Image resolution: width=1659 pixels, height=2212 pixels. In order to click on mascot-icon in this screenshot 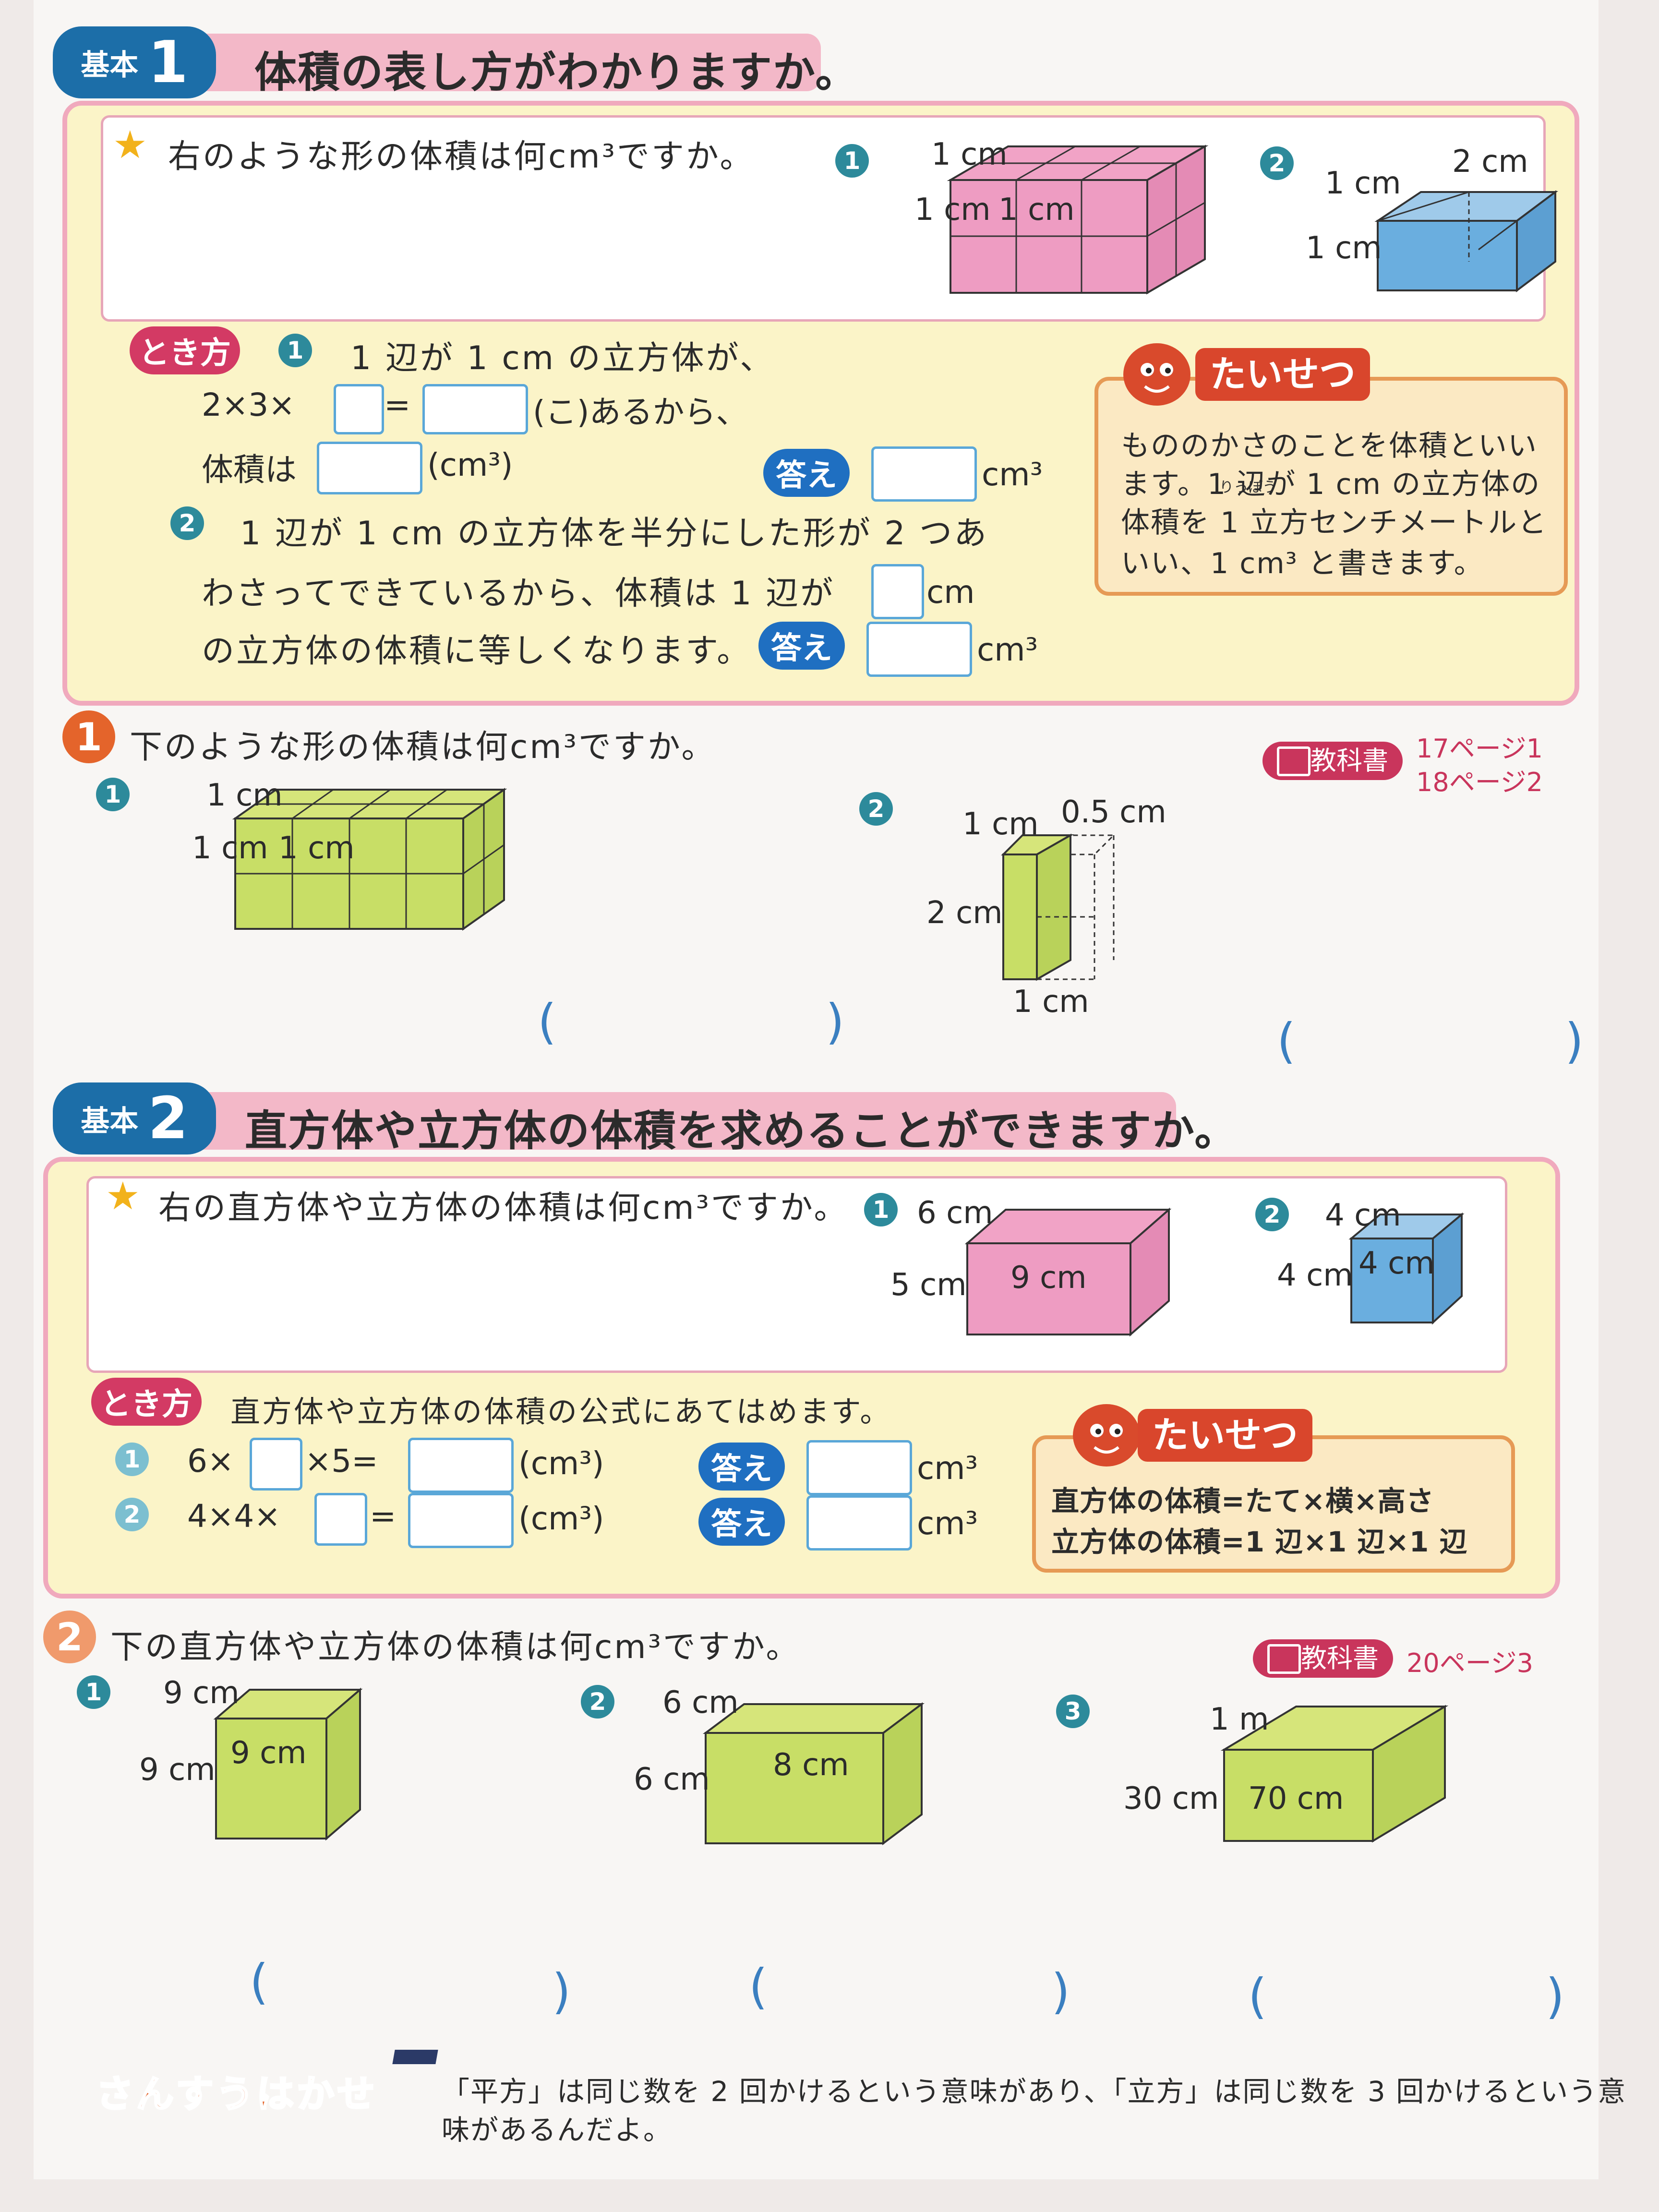, I will do `click(1156, 374)`.